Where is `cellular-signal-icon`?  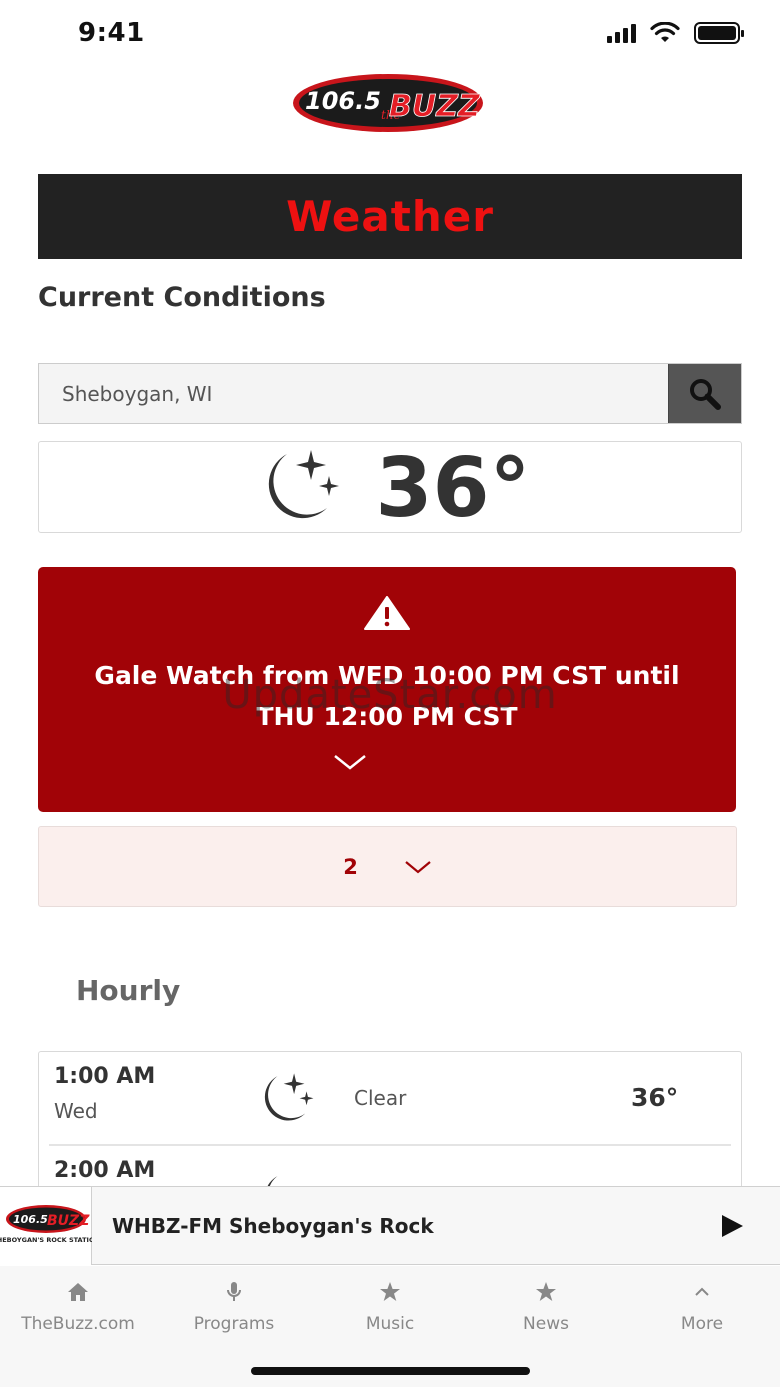
cellular-signal-icon is located at coordinates (621, 33).